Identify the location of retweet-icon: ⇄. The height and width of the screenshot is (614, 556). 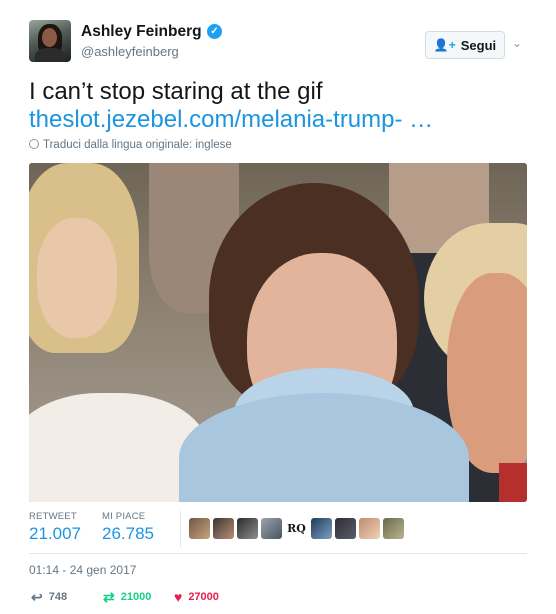
(109, 597).